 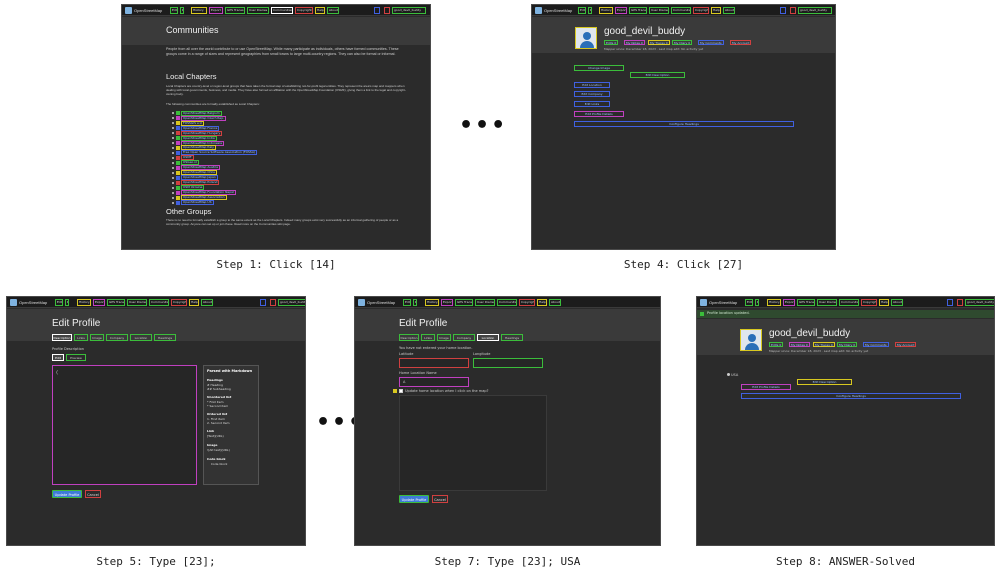 What do you see at coordinates (473, 443) in the screenshot?
I see `map-area` at bounding box center [473, 443].